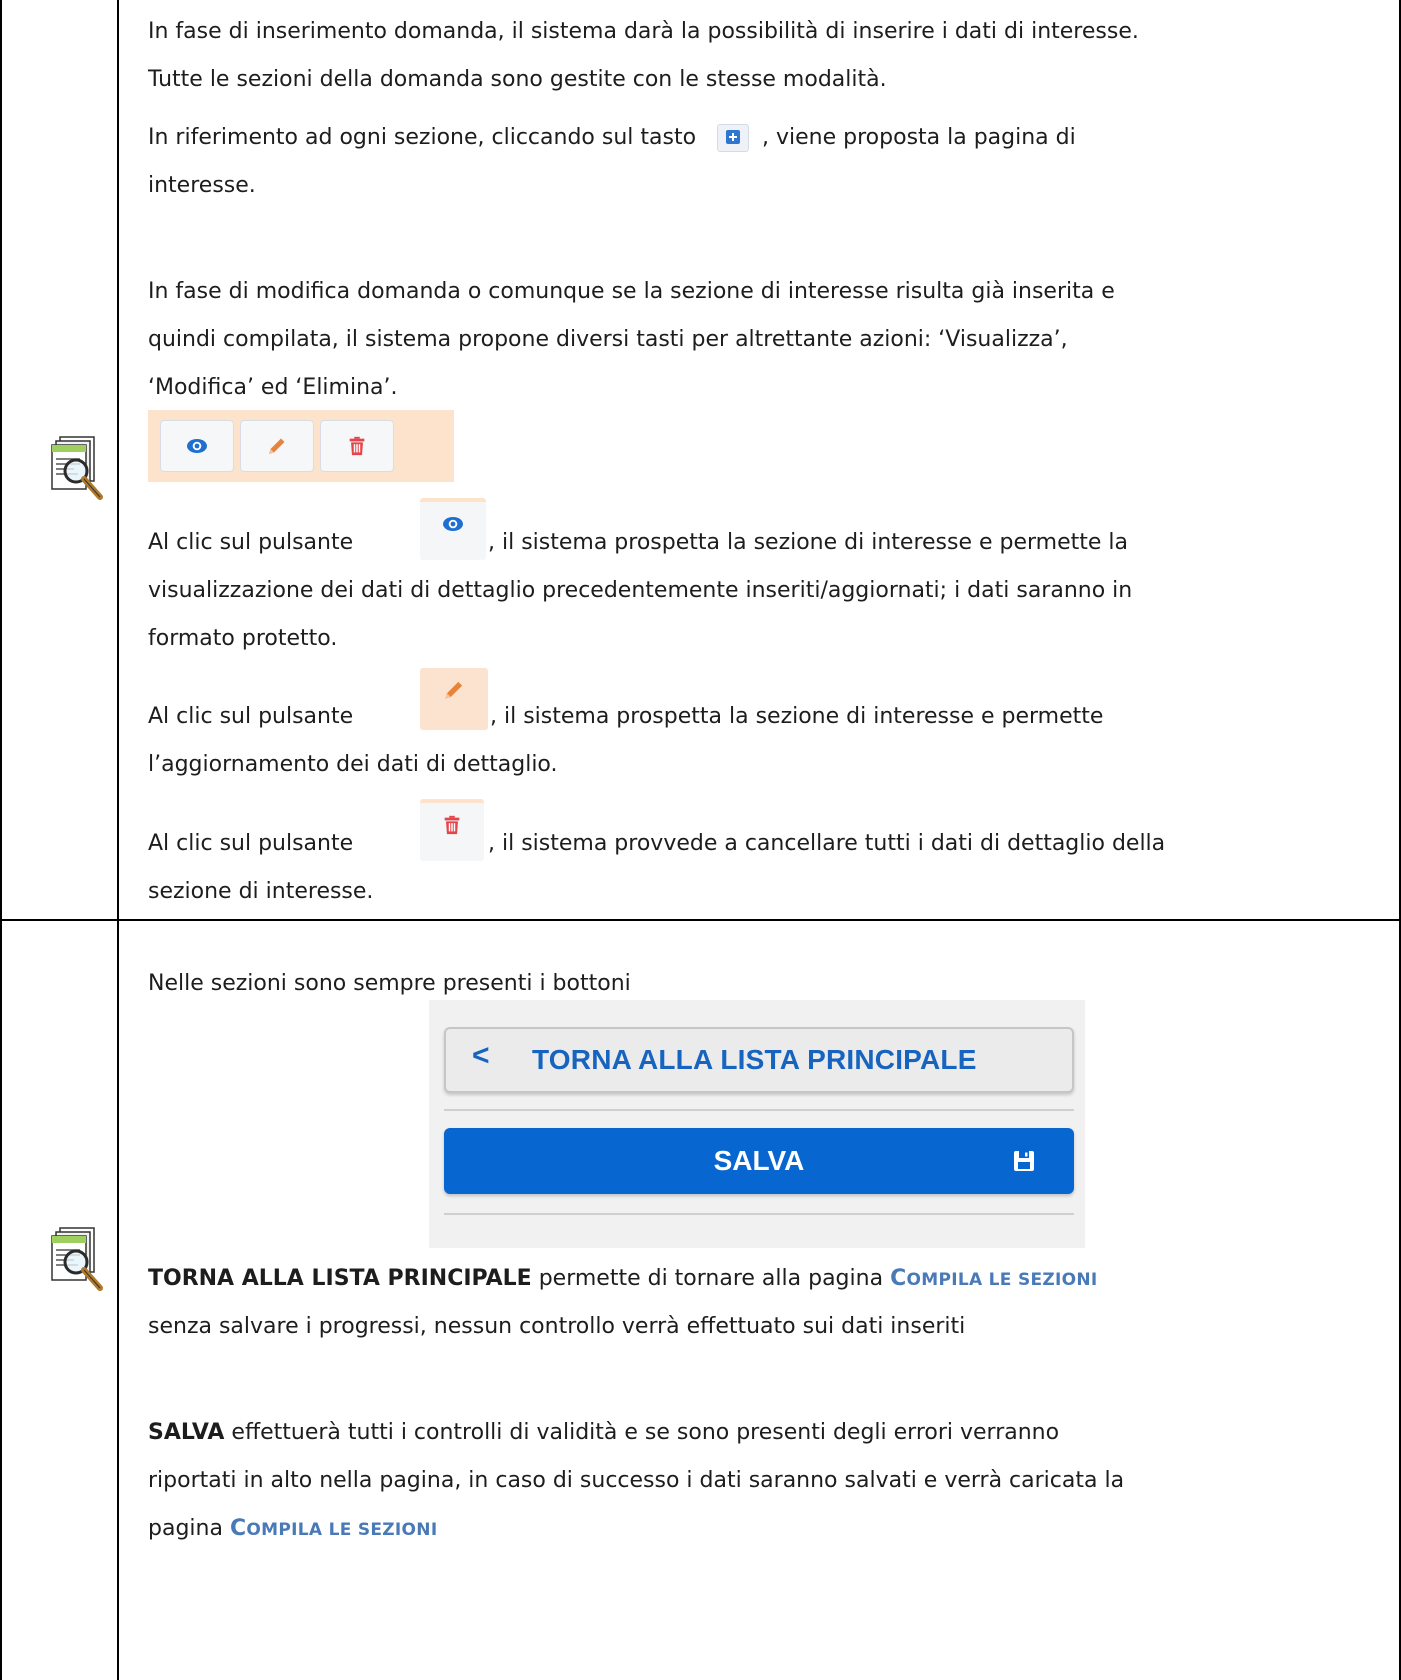 This screenshot has height=1680, width=1401. Describe the element at coordinates (186, 1432) in the screenshot. I see `save-button-term: SALVA` at that location.